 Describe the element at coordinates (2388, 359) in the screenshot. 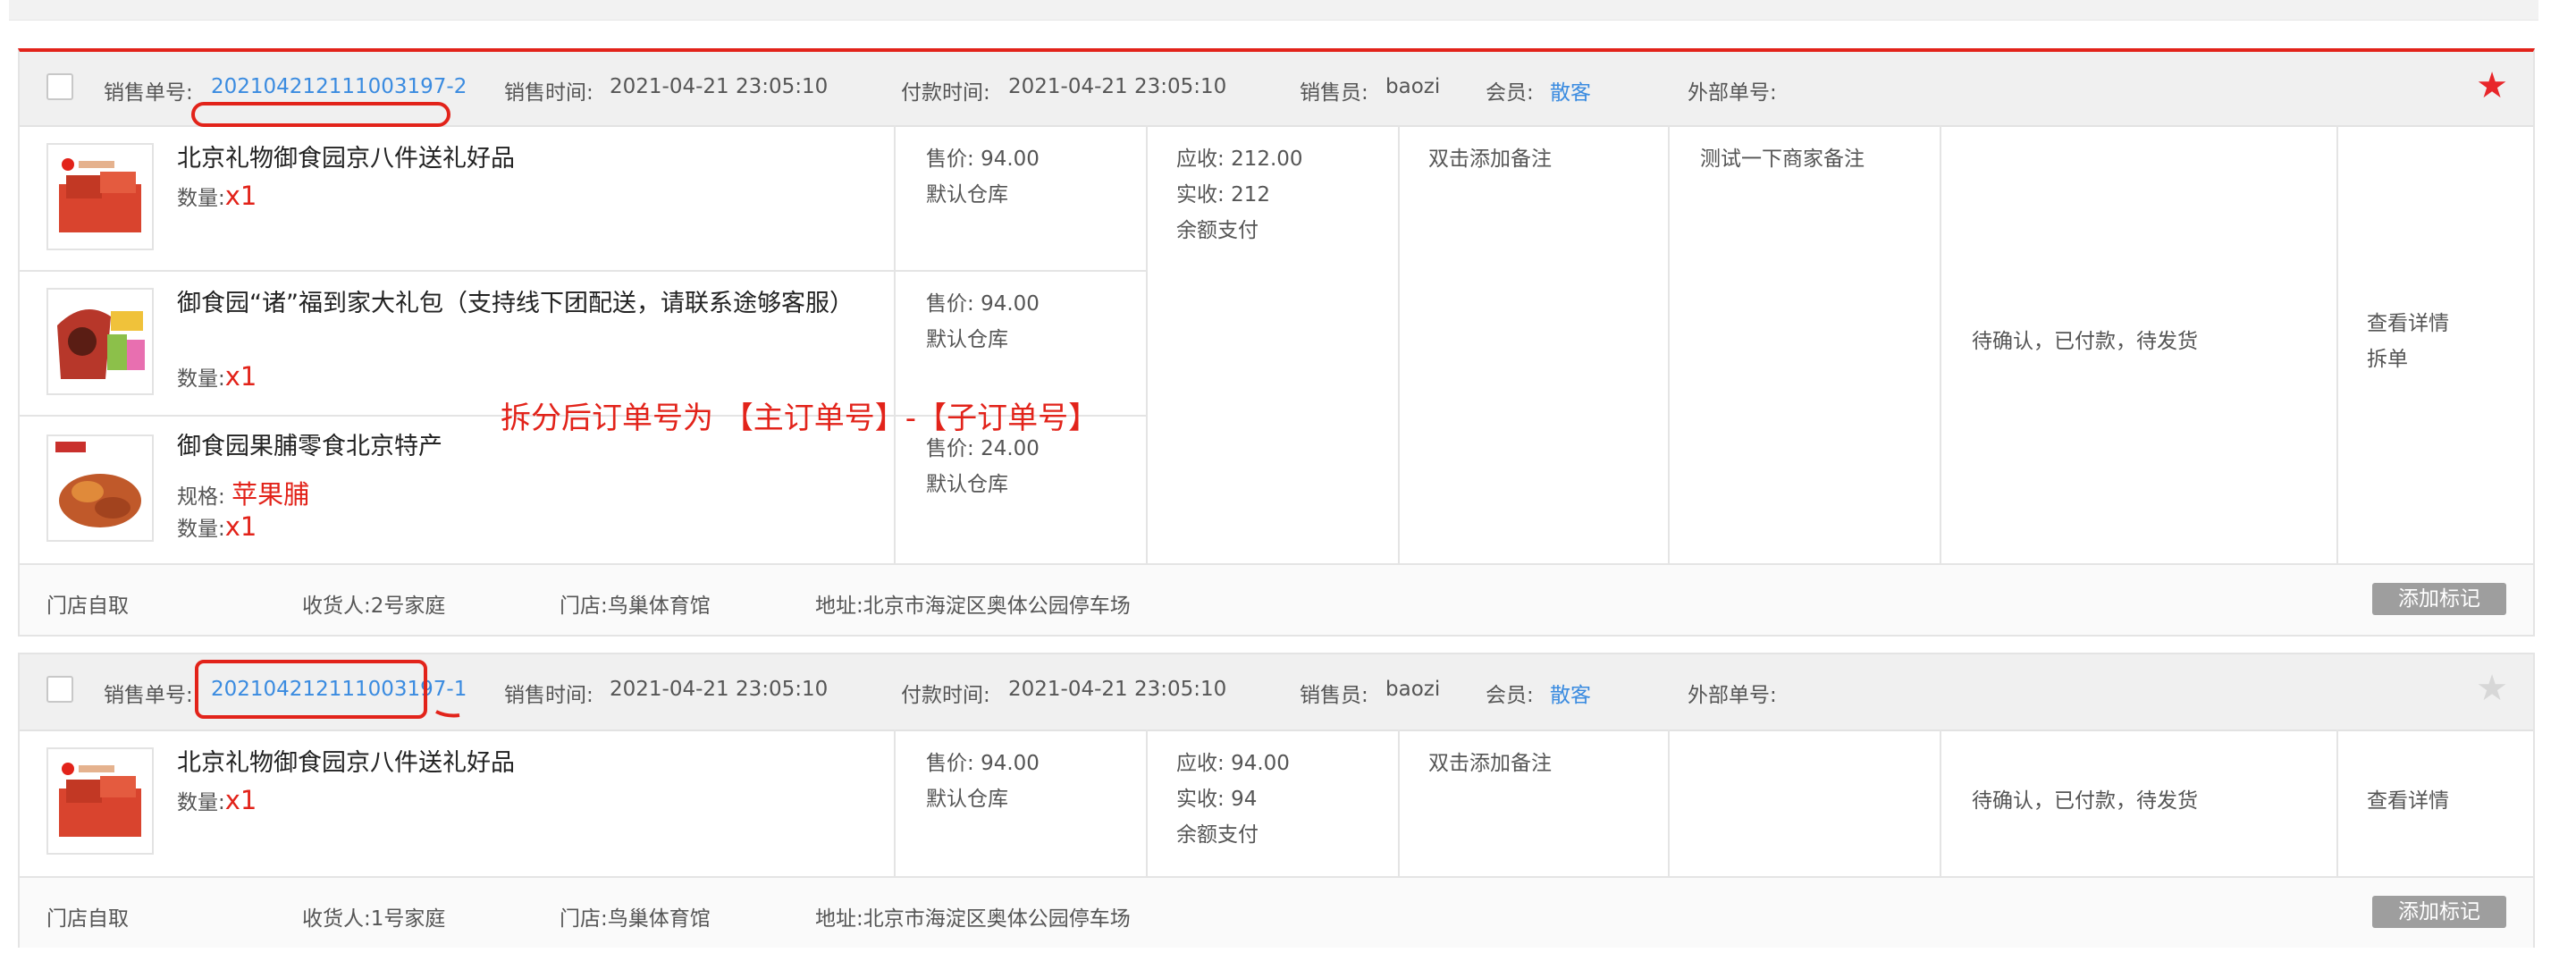

I see `split-order-link: 拆单` at that location.